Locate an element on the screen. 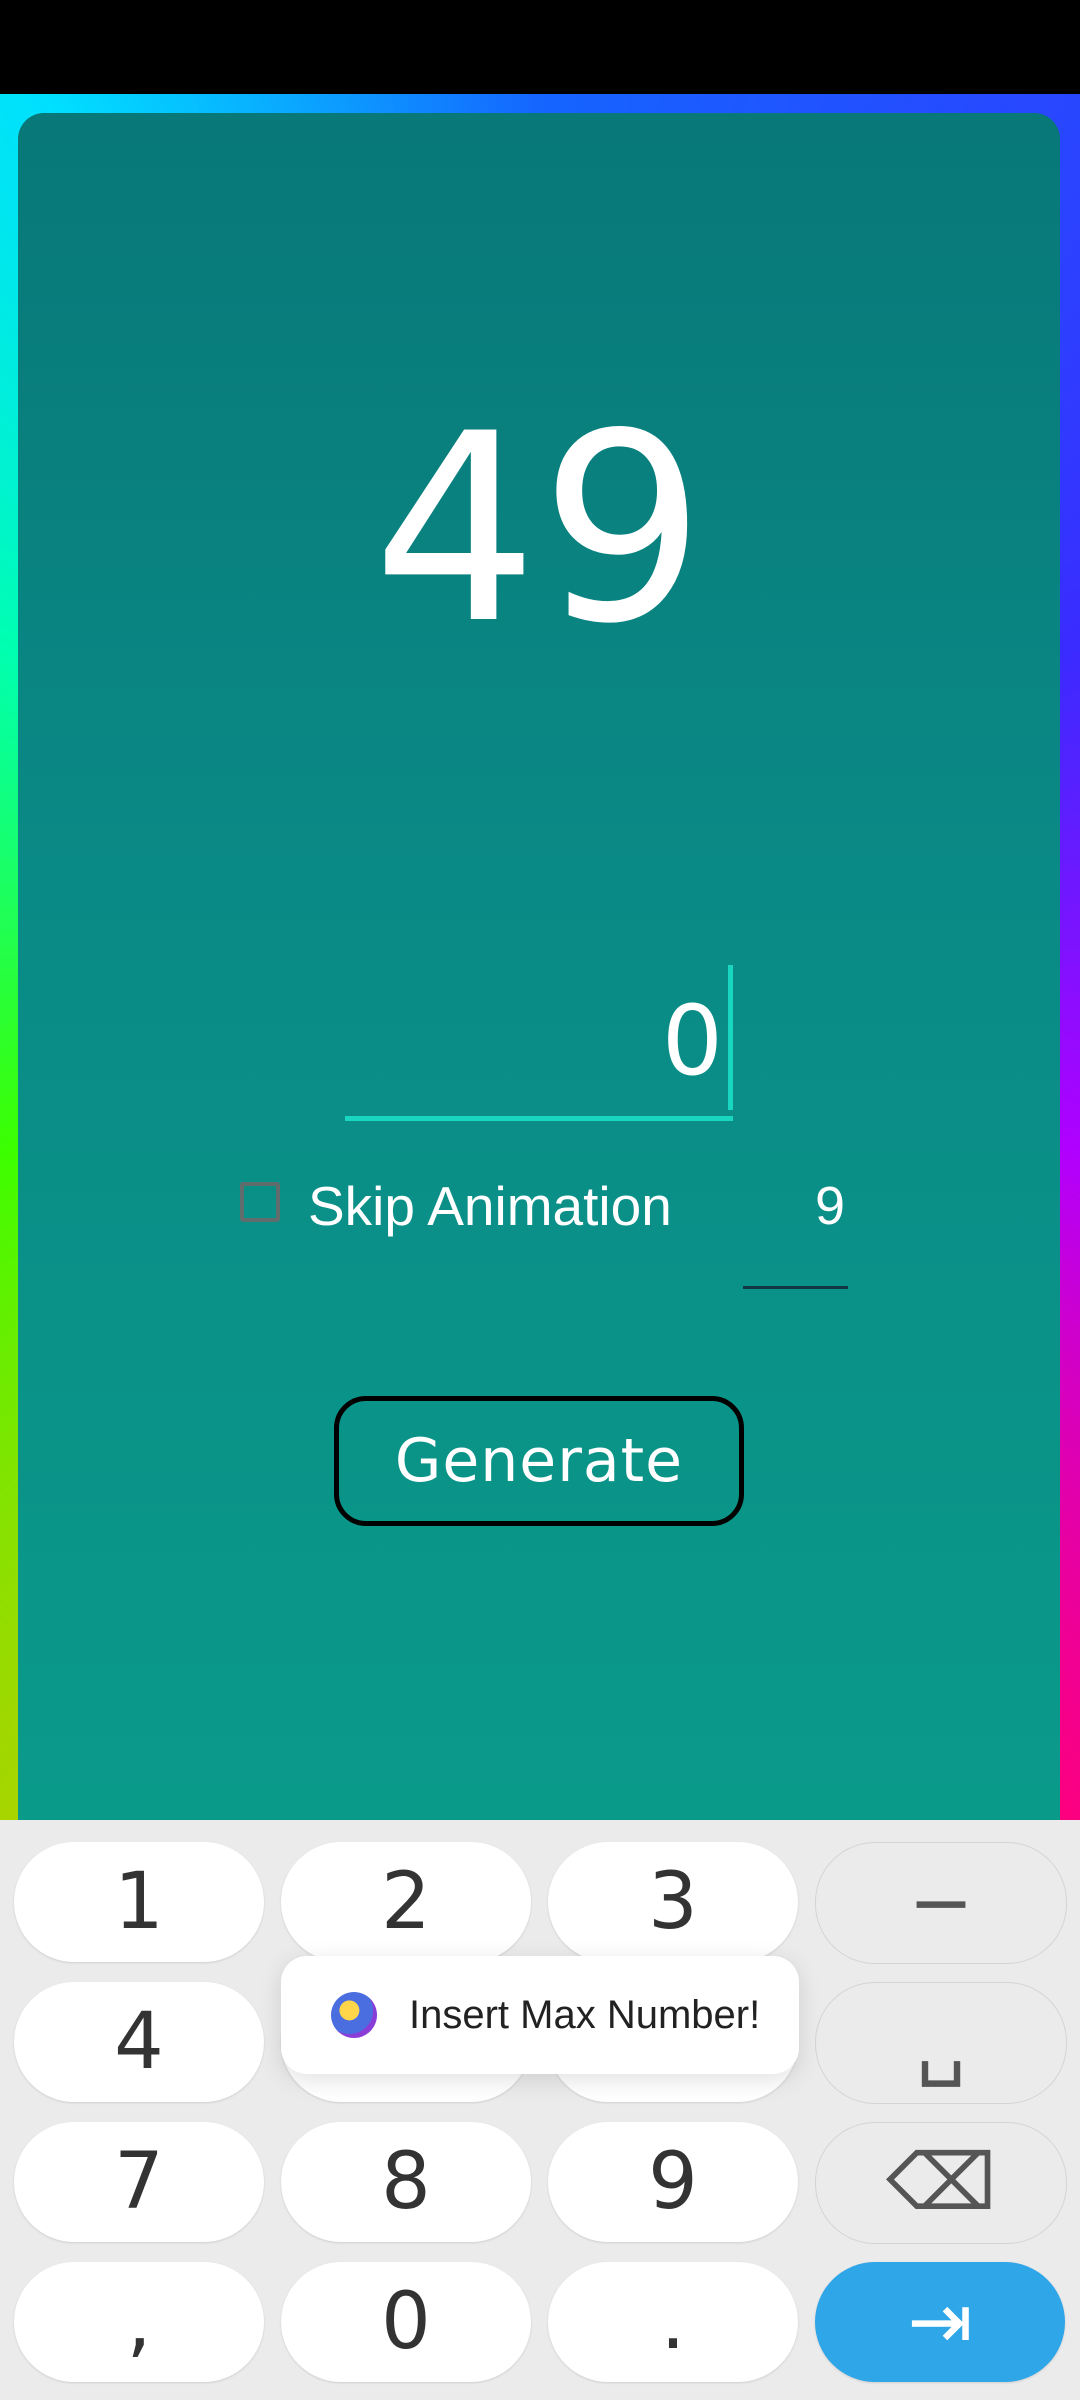 This screenshot has width=1080, height=2400. duration-input: 9 is located at coordinates (795, 1232).